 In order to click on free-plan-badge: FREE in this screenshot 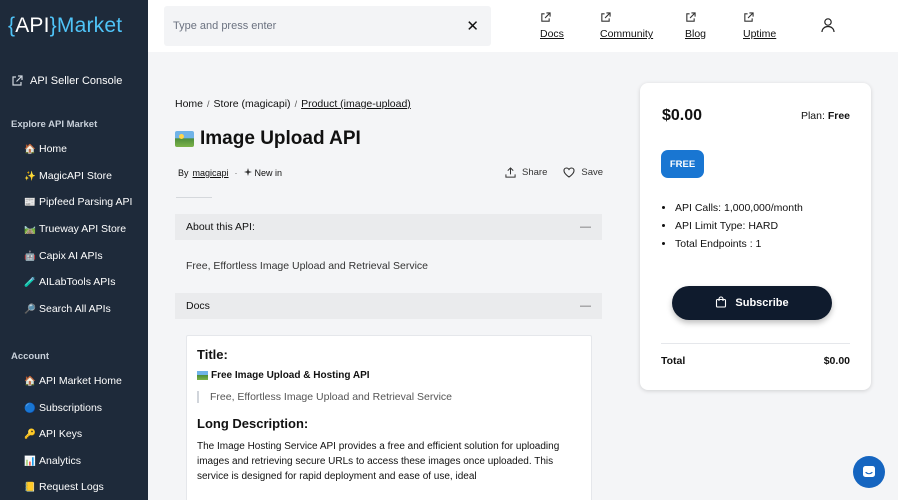, I will do `click(682, 164)`.